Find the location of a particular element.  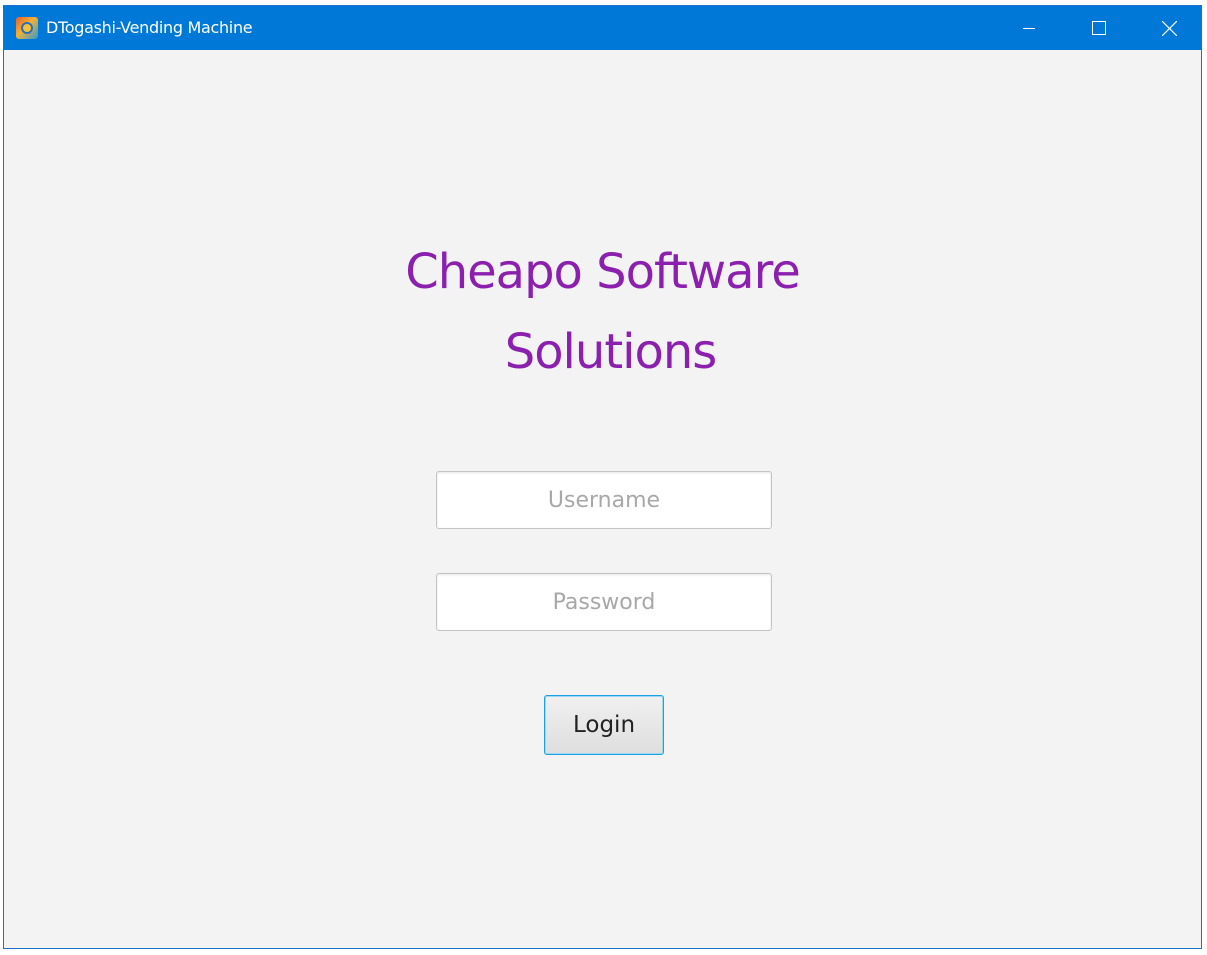

app-icon-center is located at coordinates (27, 28).